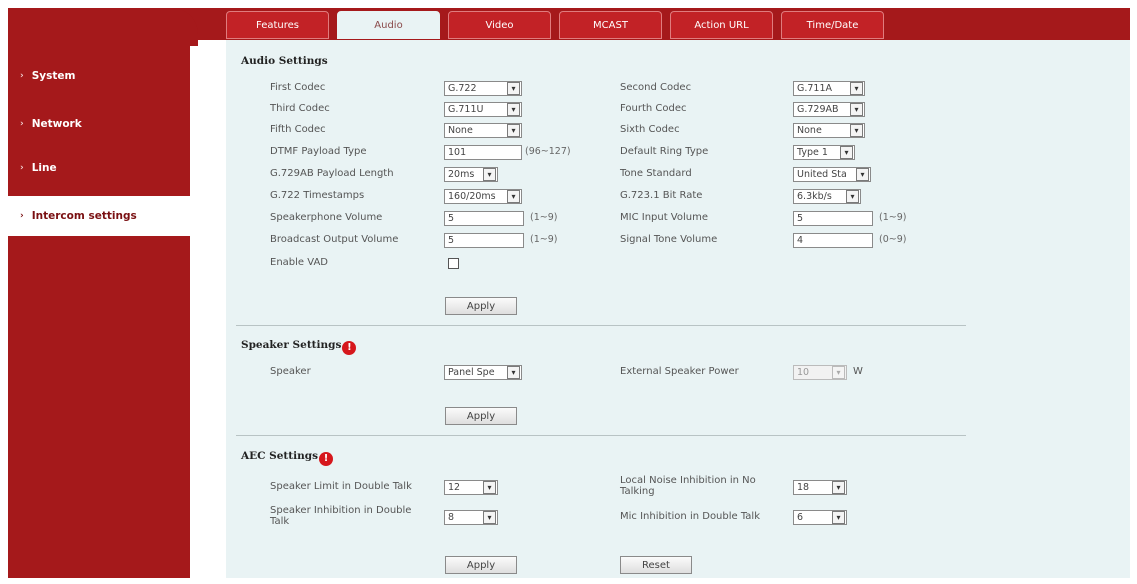  What do you see at coordinates (832, 25) in the screenshot?
I see `tab-time-date: Time/Date` at bounding box center [832, 25].